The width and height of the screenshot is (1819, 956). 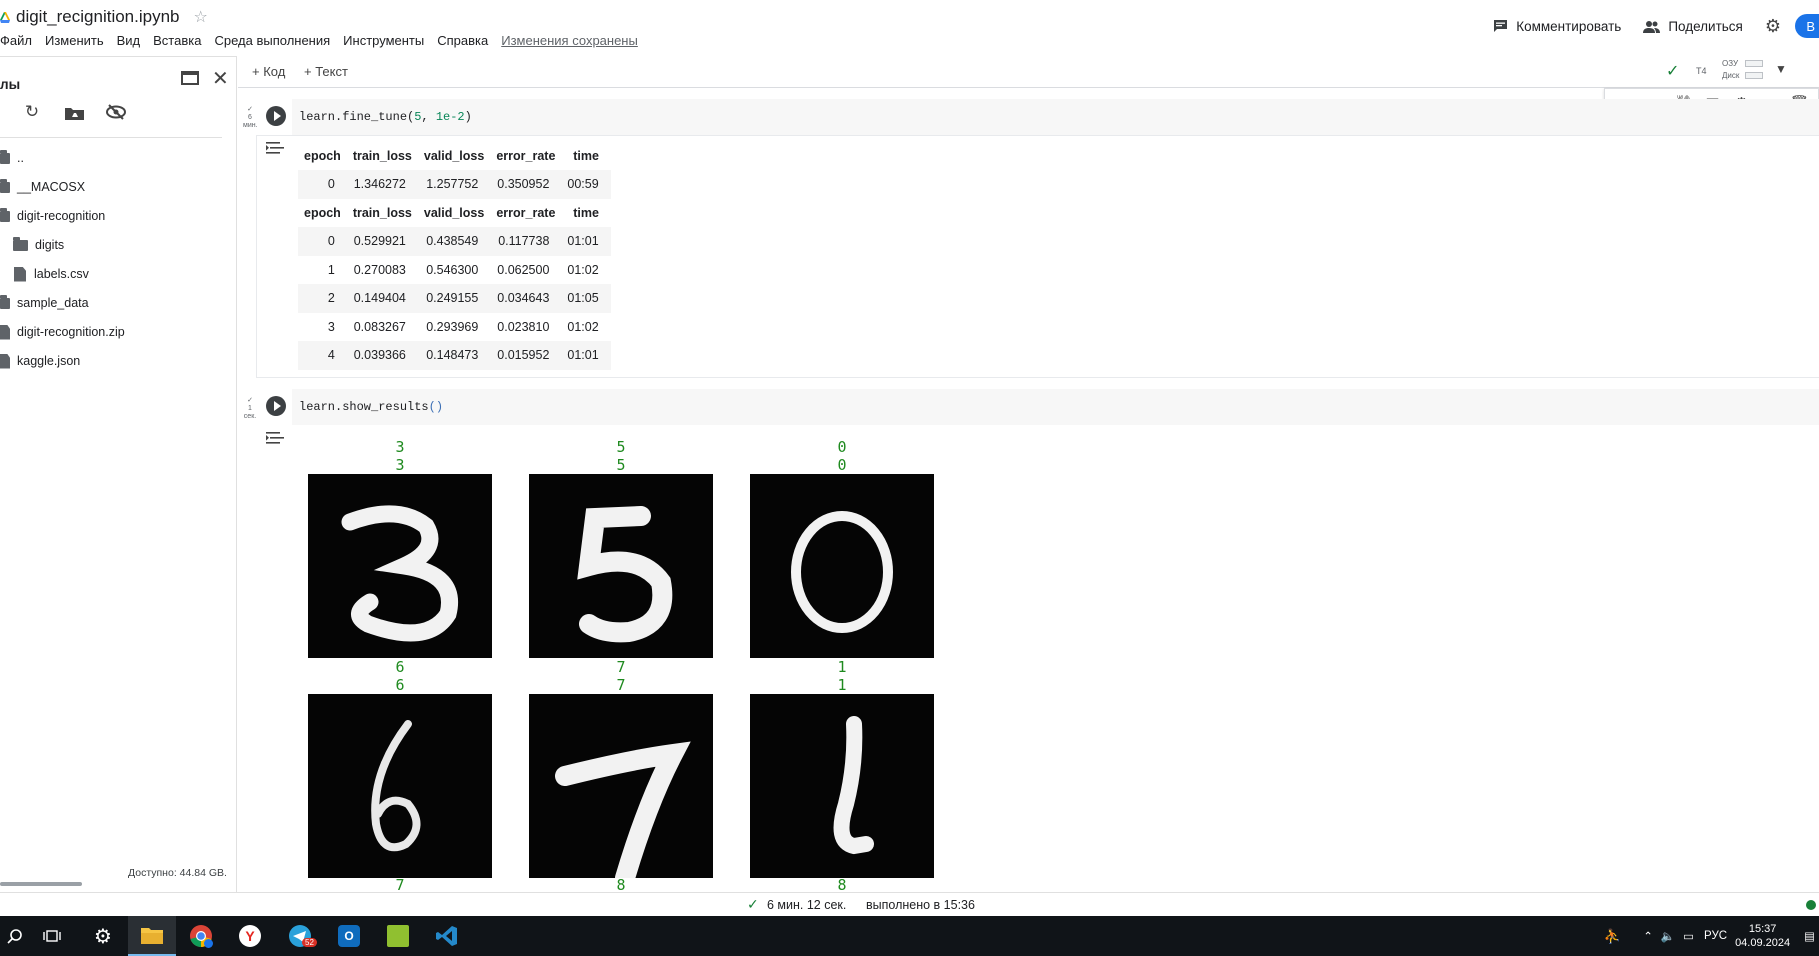 What do you see at coordinates (1763, 943) in the screenshot?
I see `date: 04.09.2024` at bounding box center [1763, 943].